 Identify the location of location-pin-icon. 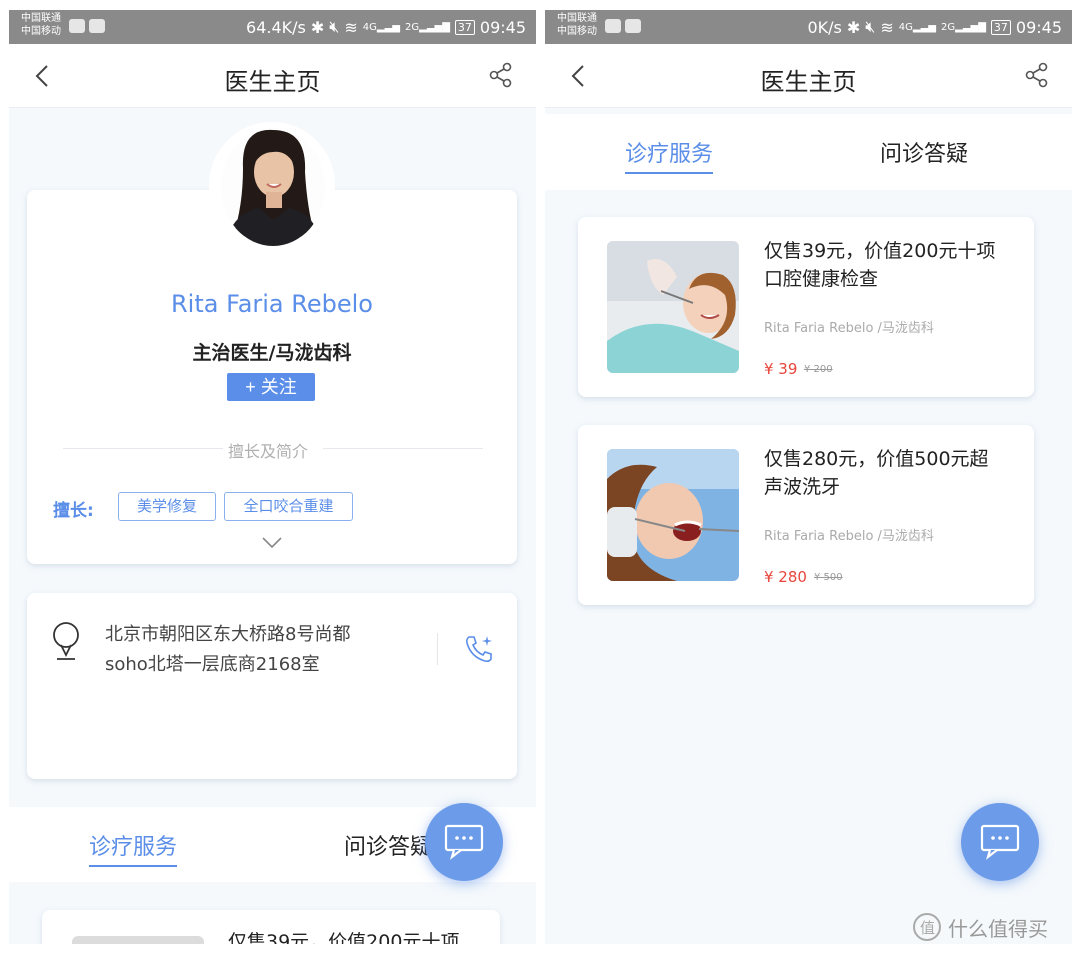
(66, 641).